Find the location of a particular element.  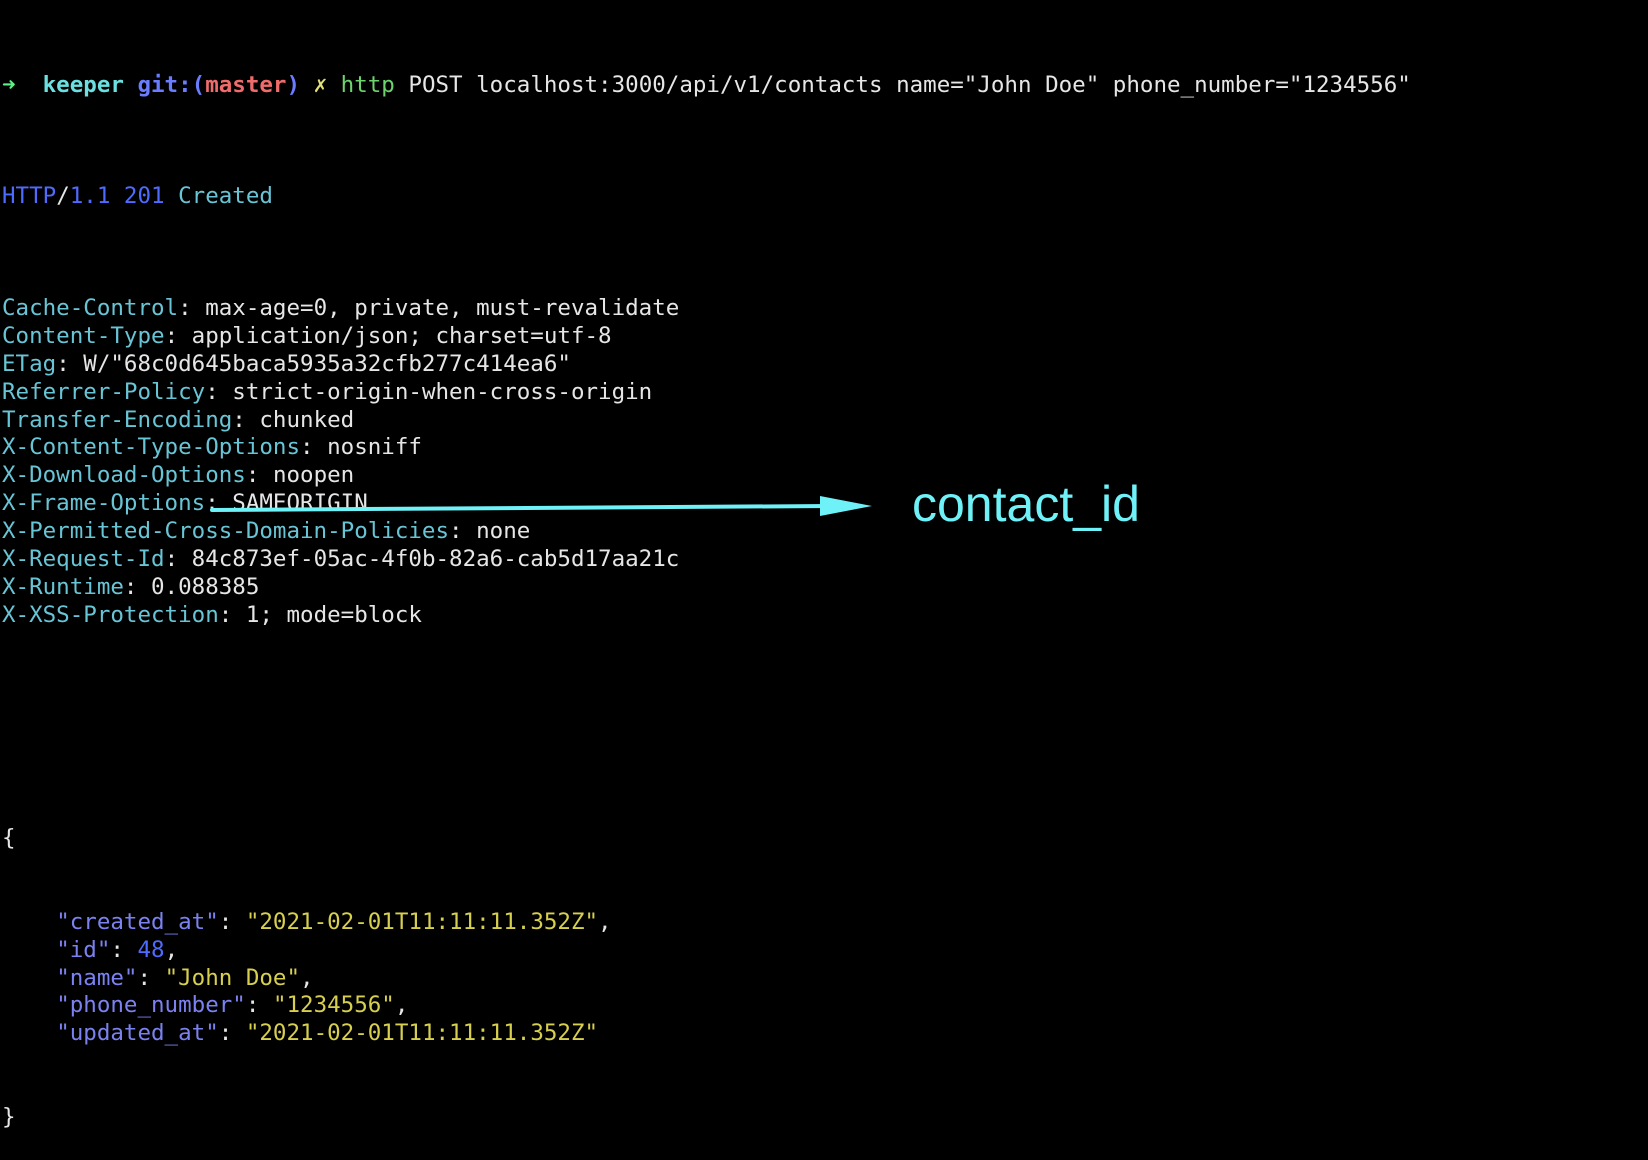

status-version: 1.1 is located at coordinates (90, 196).